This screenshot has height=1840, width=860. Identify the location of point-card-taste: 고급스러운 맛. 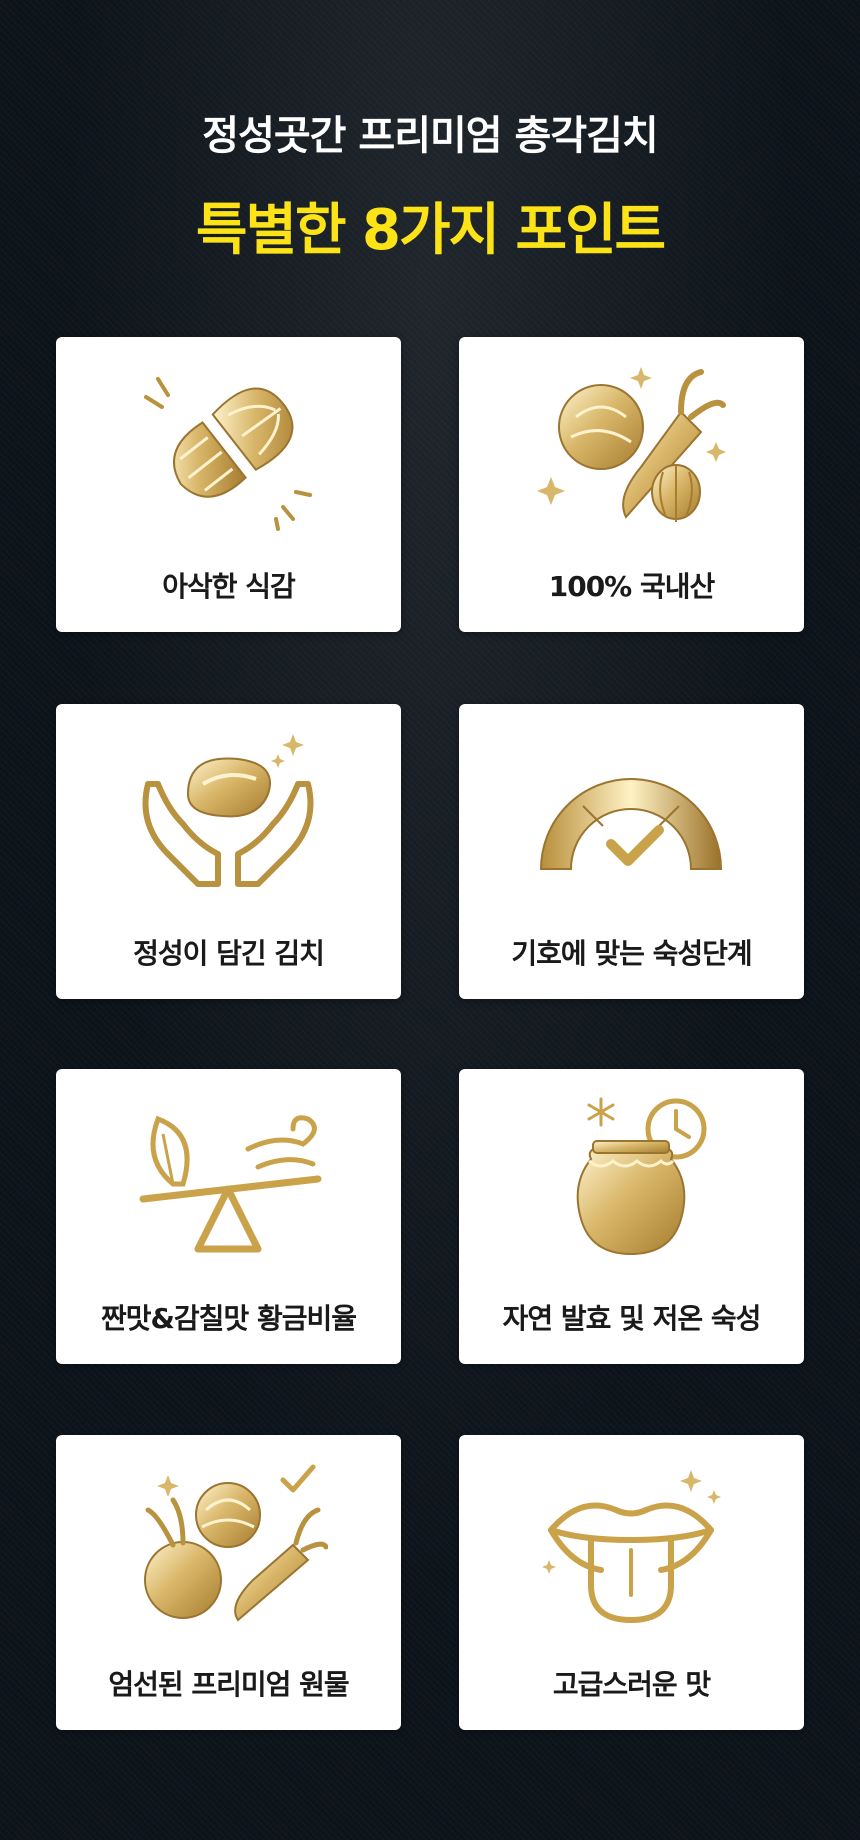
(631, 1582).